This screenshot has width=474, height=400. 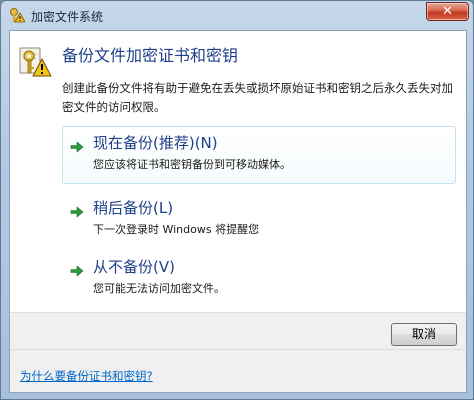 I want to click on option-backup-now: 现在备份(推荐)(N) 您应该将证书和密钥备份到可移动媒体。, so click(x=259, y=155).